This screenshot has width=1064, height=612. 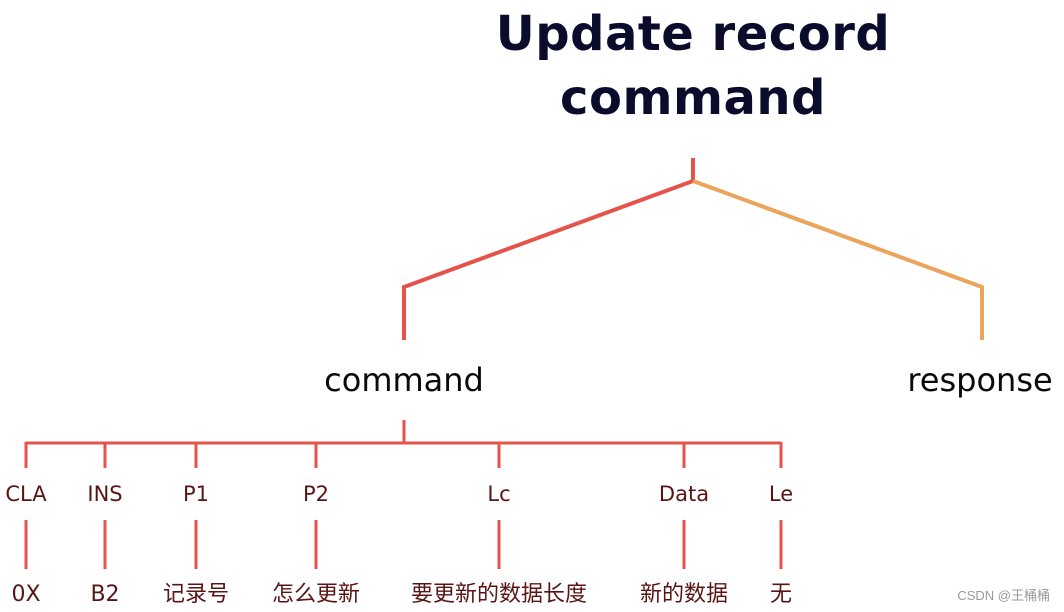 What do you see at coordinates (693, 98) in the screenshot?
I see `title-line-2: command` at bounding box center [693, 98].